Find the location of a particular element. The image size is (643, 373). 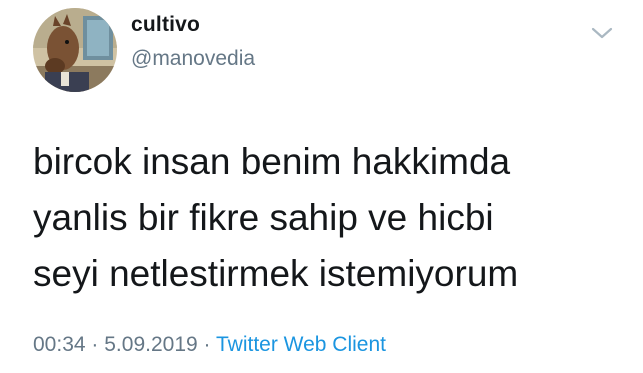

chevron-down-icon is located at coordinates (602, 33).